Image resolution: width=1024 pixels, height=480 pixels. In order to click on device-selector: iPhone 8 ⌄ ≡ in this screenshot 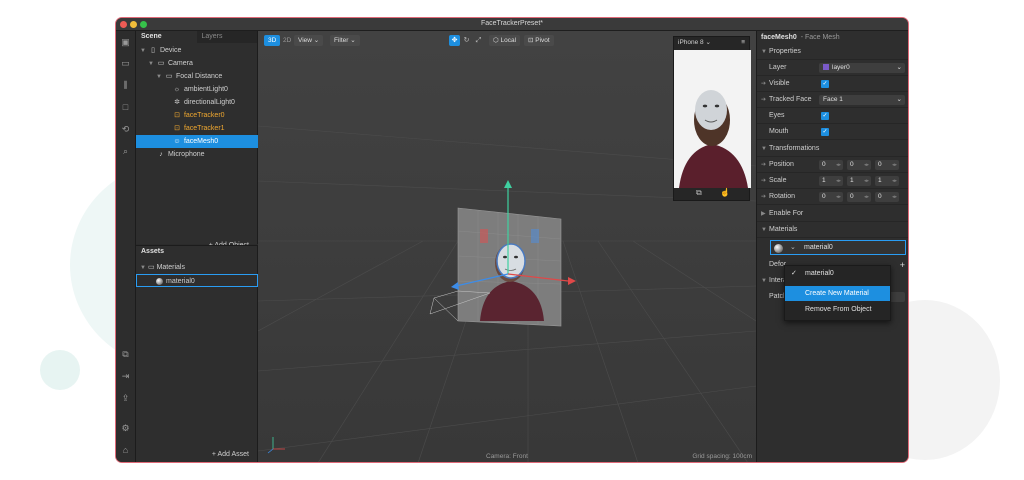, I will do `click(711, 42)`.